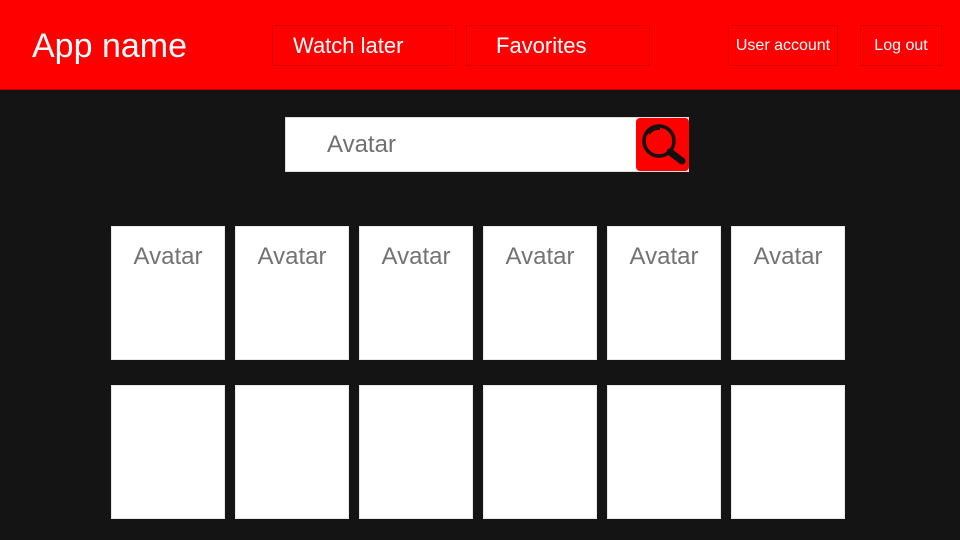  Describe the element at coordinates (364, 45) in the screenshot. I see `watch-later-button: Watch later` at that location.